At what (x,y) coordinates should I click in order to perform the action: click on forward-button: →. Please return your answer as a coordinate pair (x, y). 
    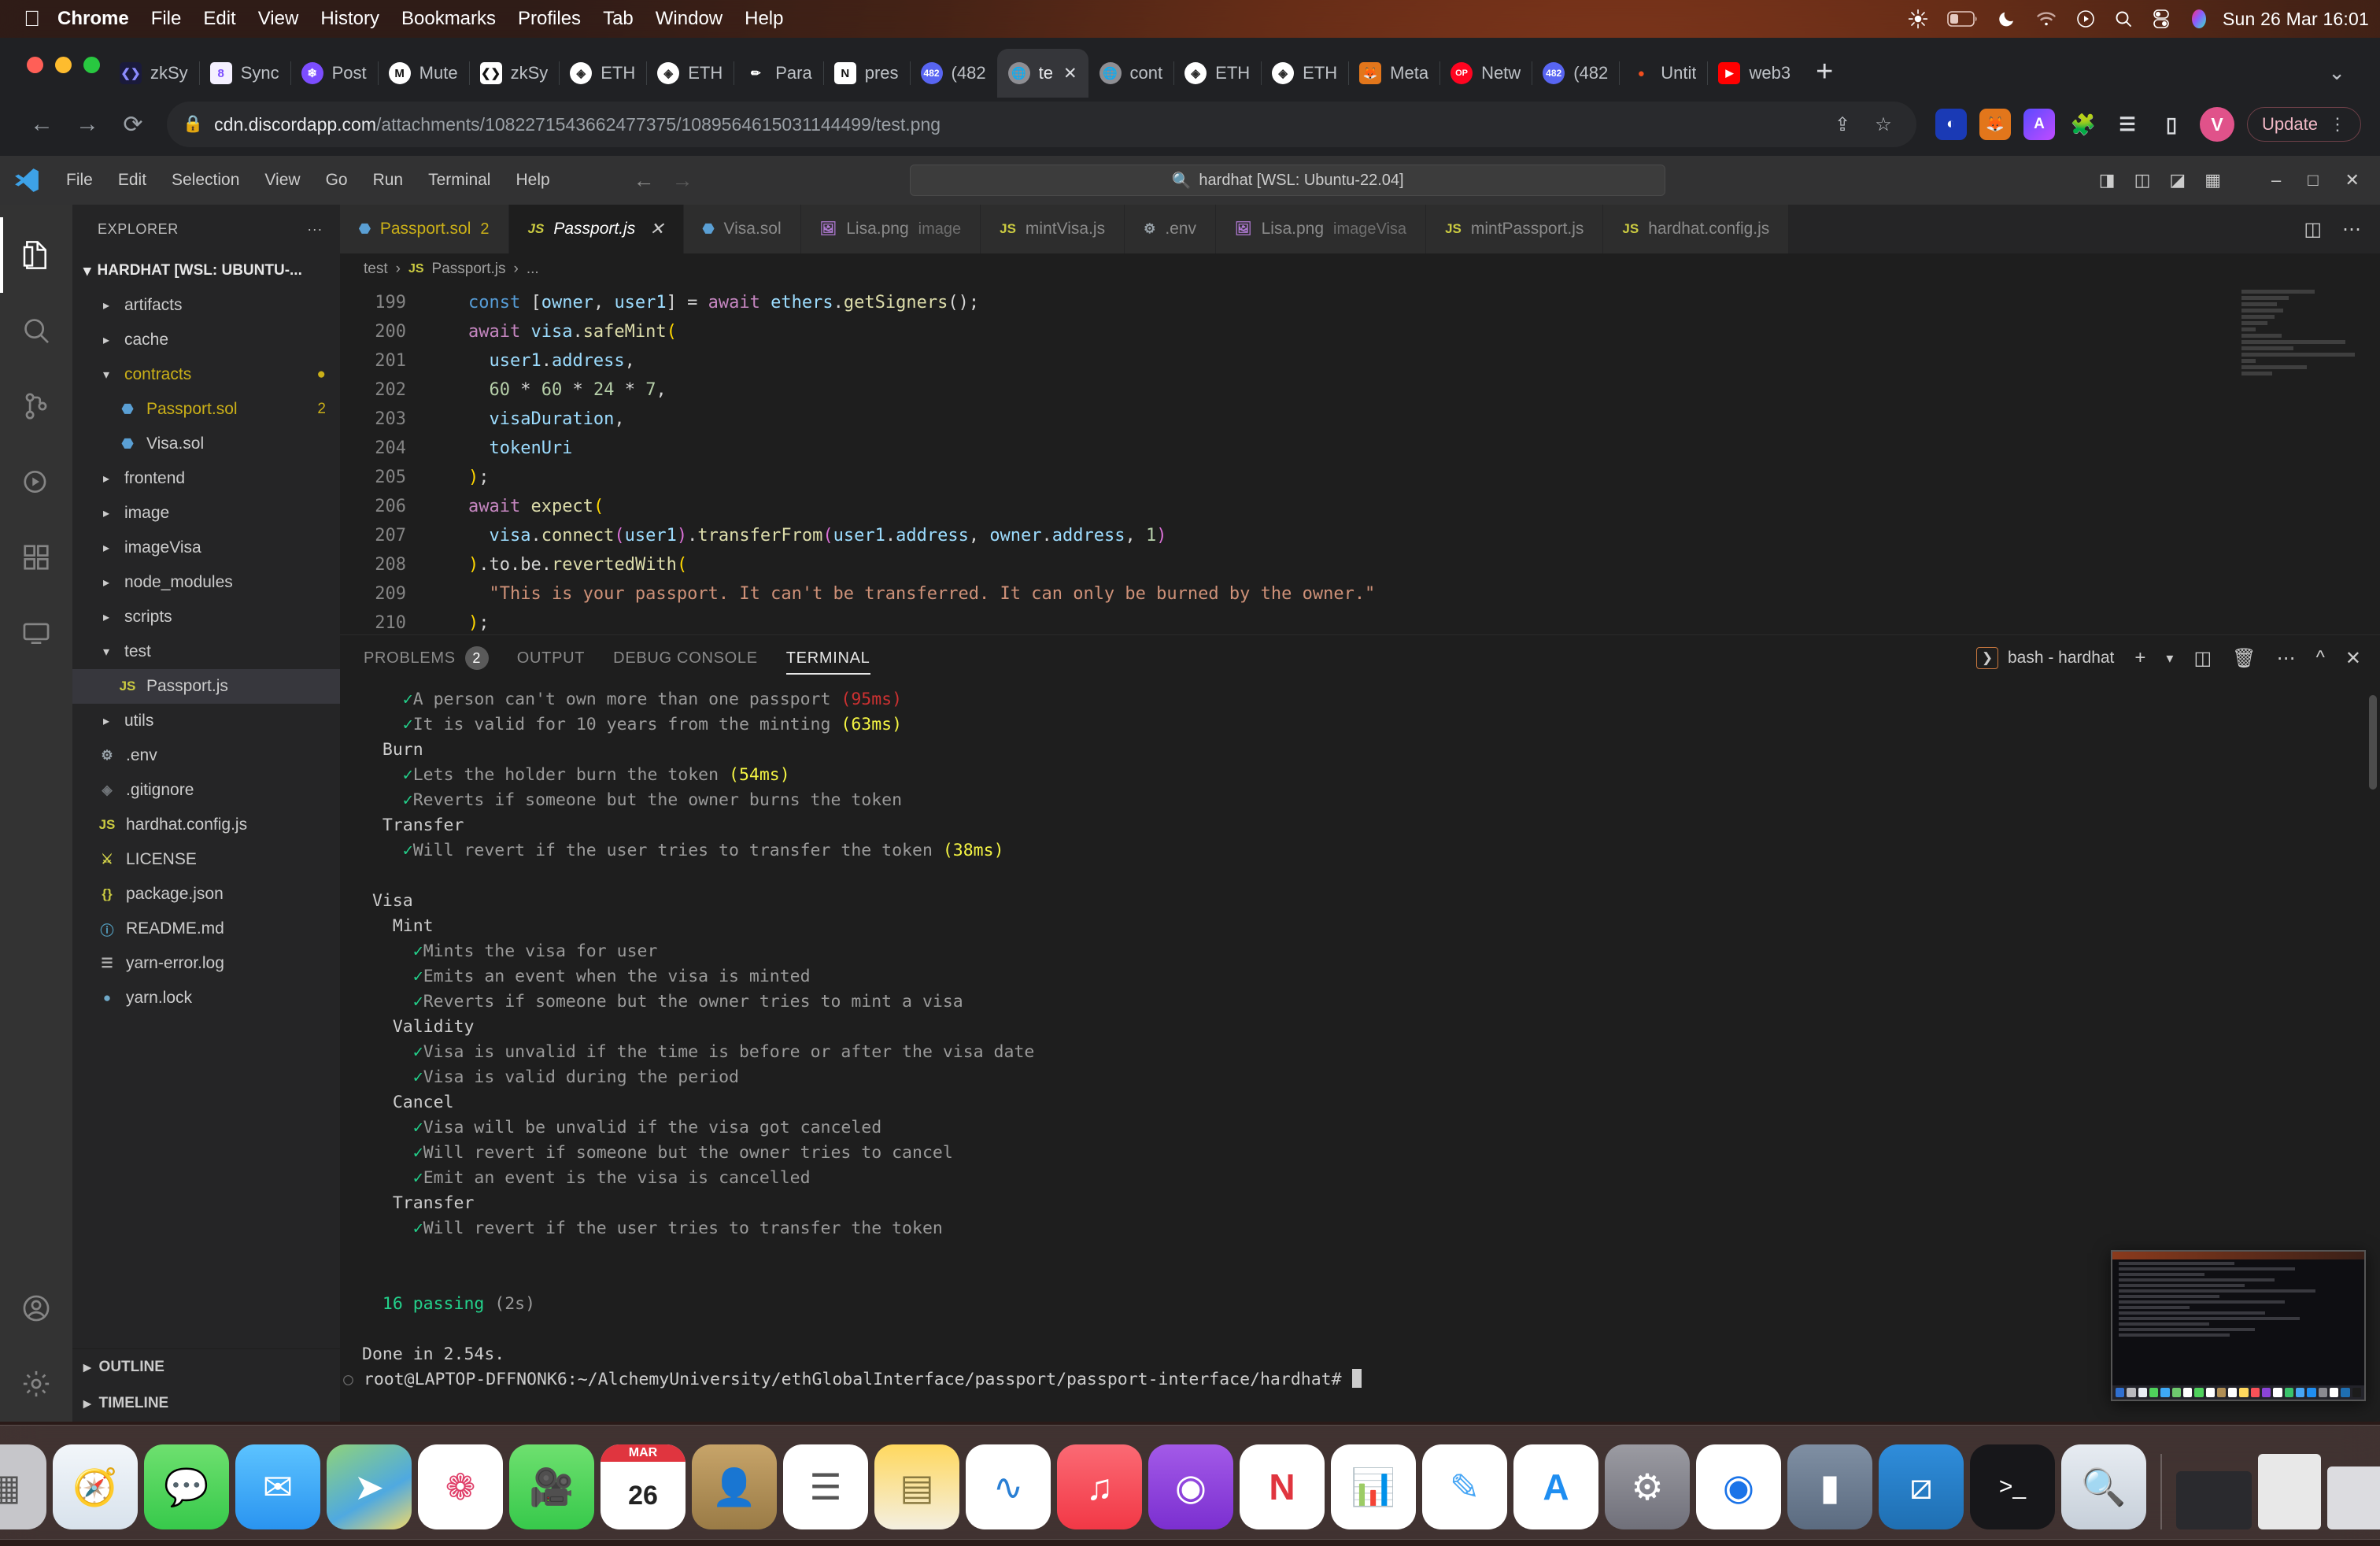
    Looking at the image, I should click on (87, 125).